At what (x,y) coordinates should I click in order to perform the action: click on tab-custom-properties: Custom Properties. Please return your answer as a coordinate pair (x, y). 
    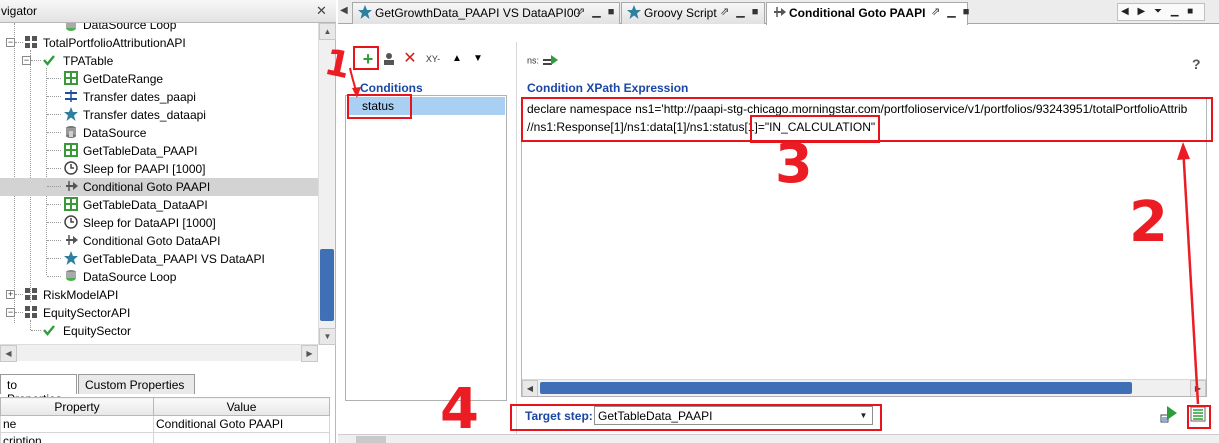
    Looking at the image, I should click on (136, 384).